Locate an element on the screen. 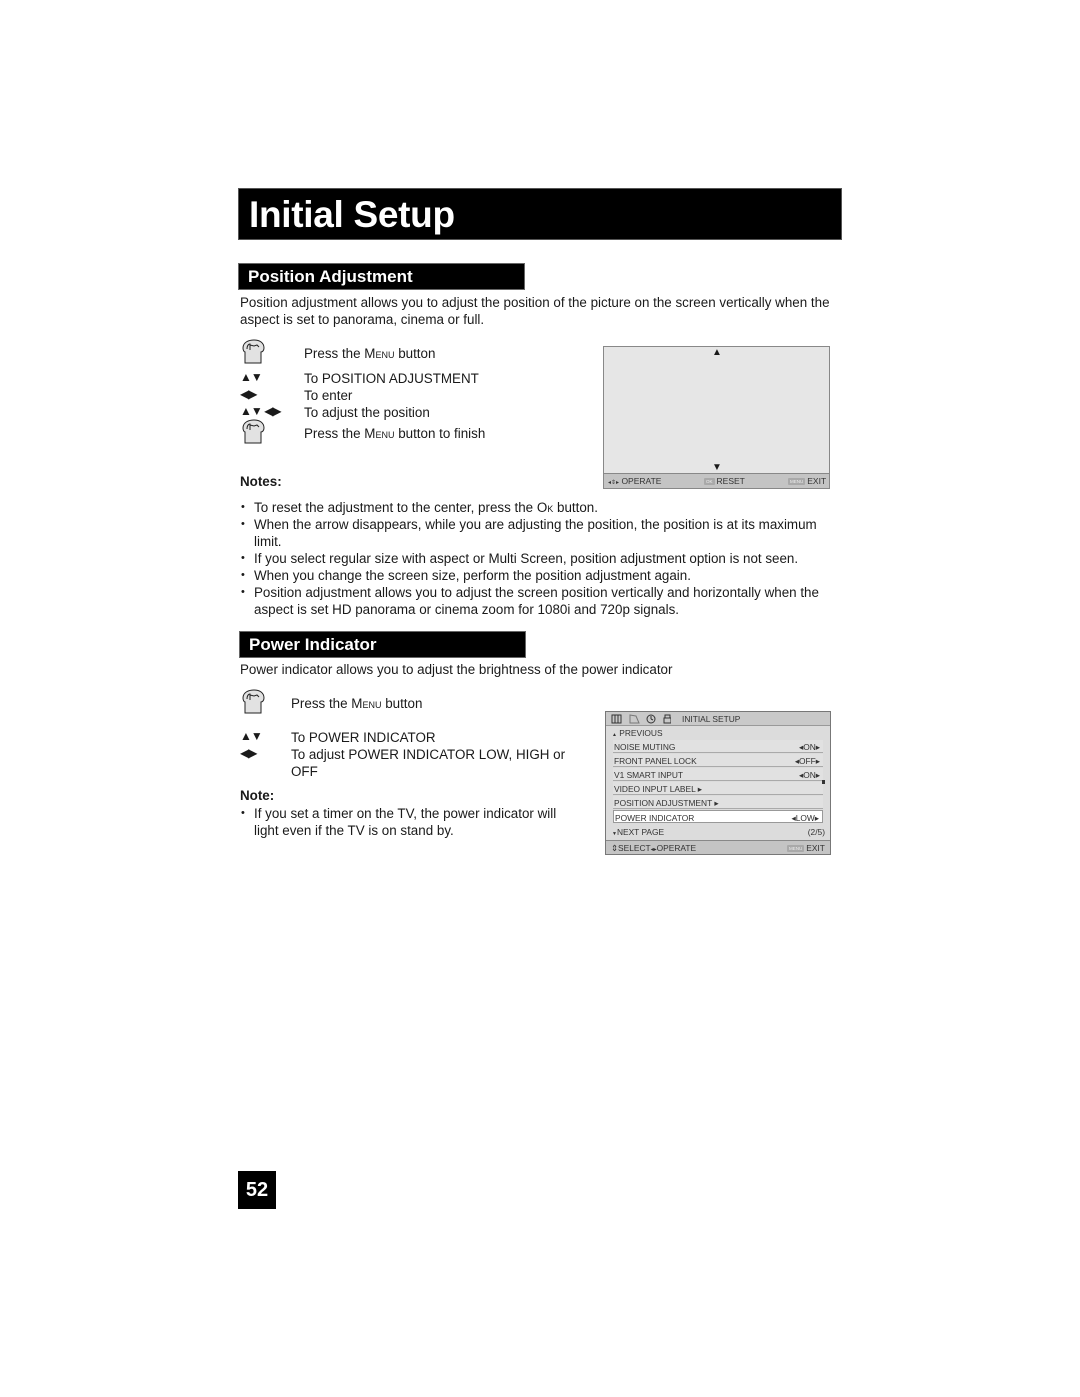 The height and width of the screenshot is (1397, 1080). menu-row: NOISE MUTING ◂ON▸ is located at coordinates (718, 746).